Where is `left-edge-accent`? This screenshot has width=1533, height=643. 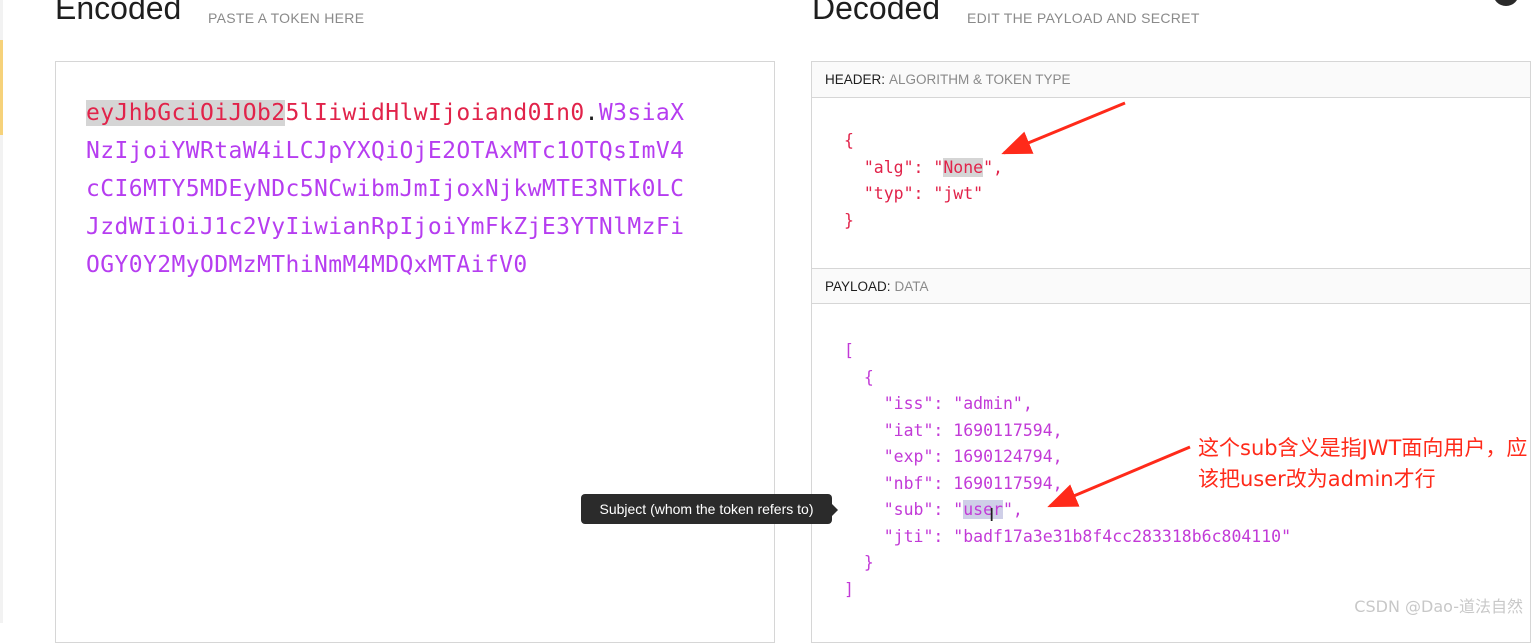
left-edge-accent is located at coordinates (1, 87).